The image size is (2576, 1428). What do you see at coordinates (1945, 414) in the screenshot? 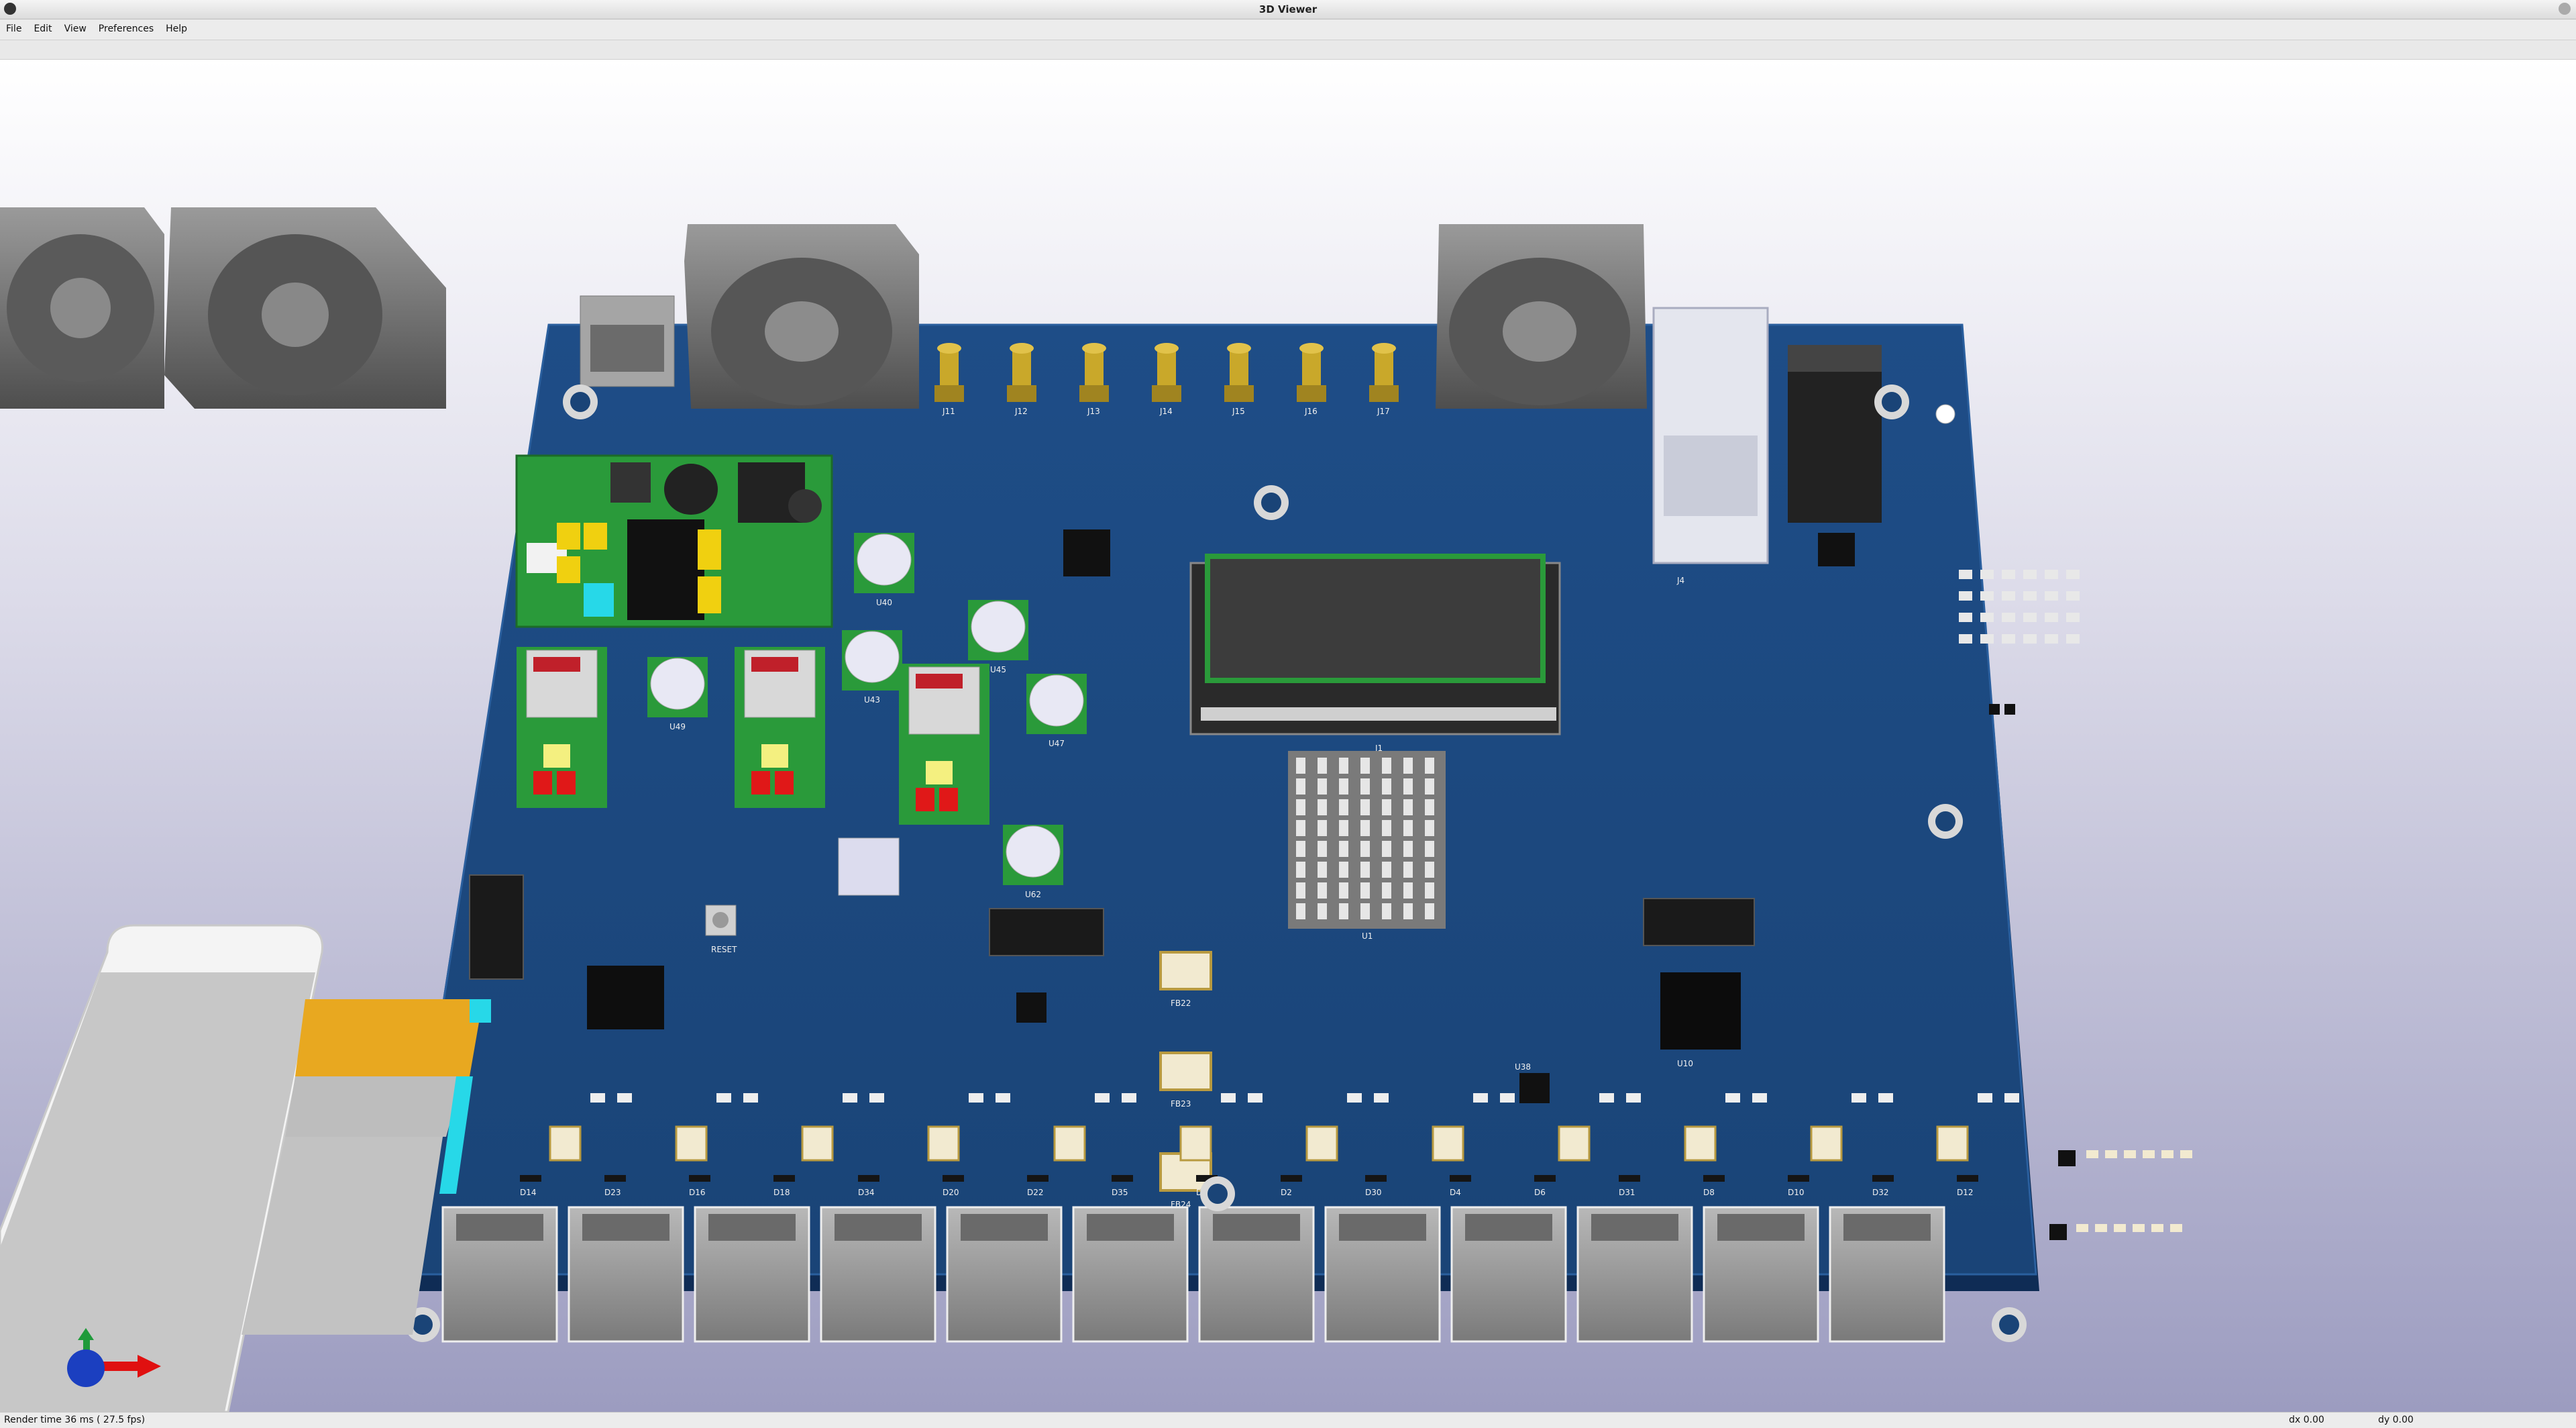
I see `offboard-part` at bounding box center [1945, 414].